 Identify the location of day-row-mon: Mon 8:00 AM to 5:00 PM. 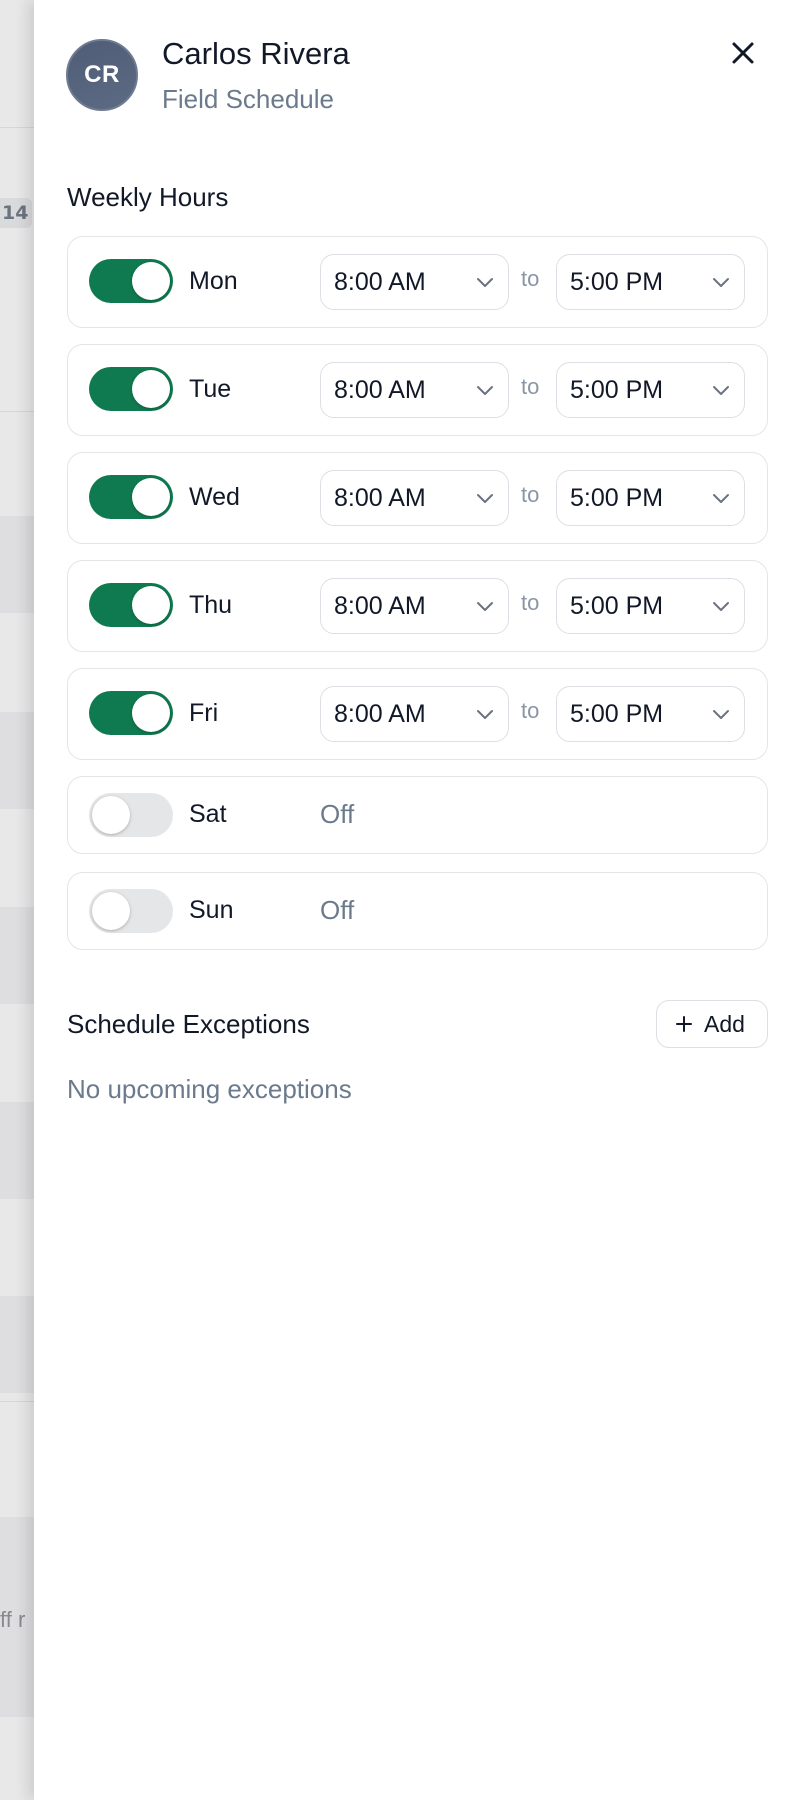
(417, 282).